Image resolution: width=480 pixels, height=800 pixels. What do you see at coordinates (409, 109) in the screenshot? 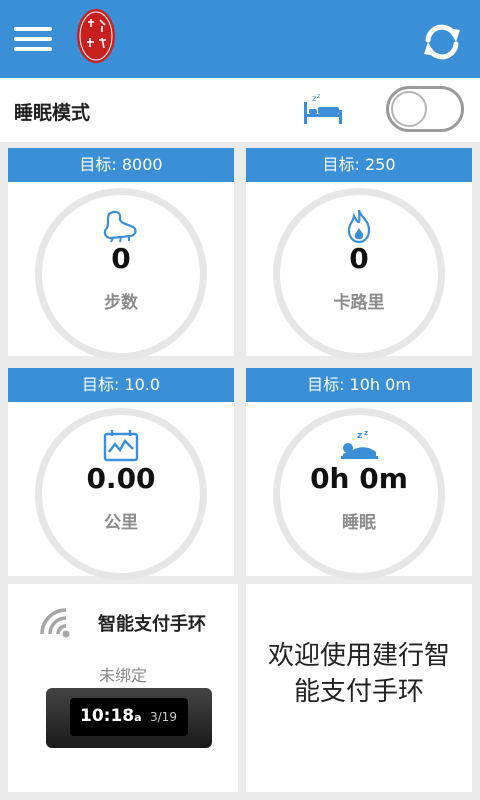
I see `toggle-knob` at bounding box center [409, 109].